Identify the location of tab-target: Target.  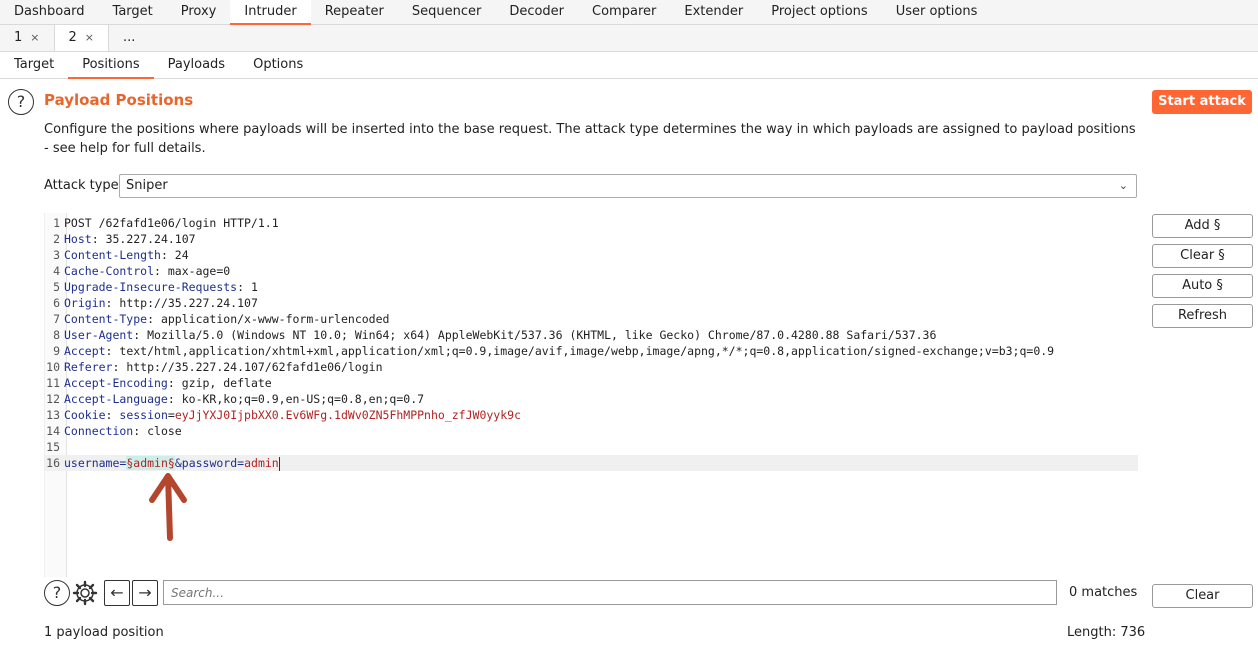
(133, 12).